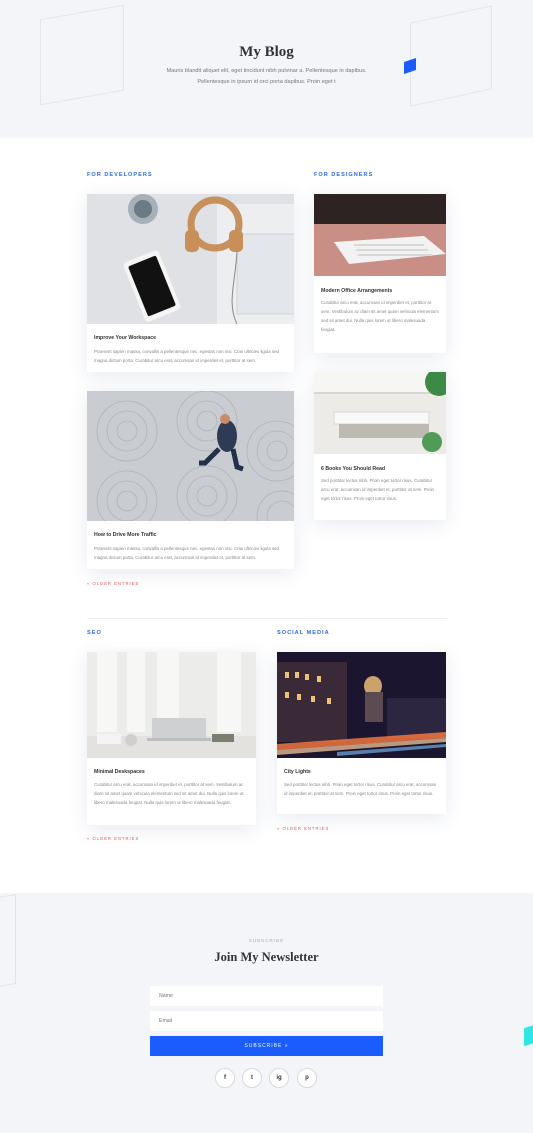 This screenshot has width=533, height=1133. What do you see at coordinates (190, 456) in the screenshot?
I see `post-image-traffic` at bounding box center [190, 456].